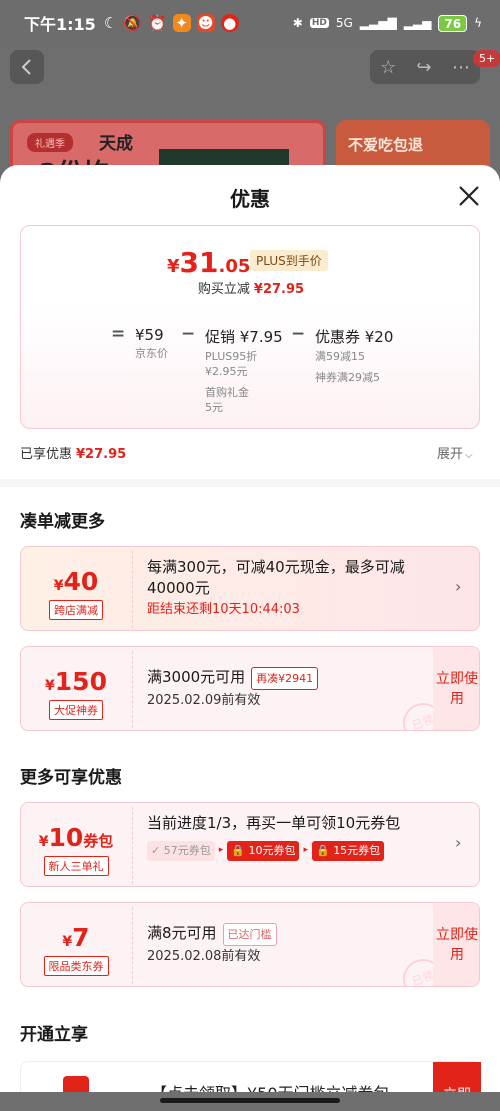  What do you see at coordinates (151, 353) in the screenshot?
I see `base-price-label: 京东价` at bounding box center [151, 353].